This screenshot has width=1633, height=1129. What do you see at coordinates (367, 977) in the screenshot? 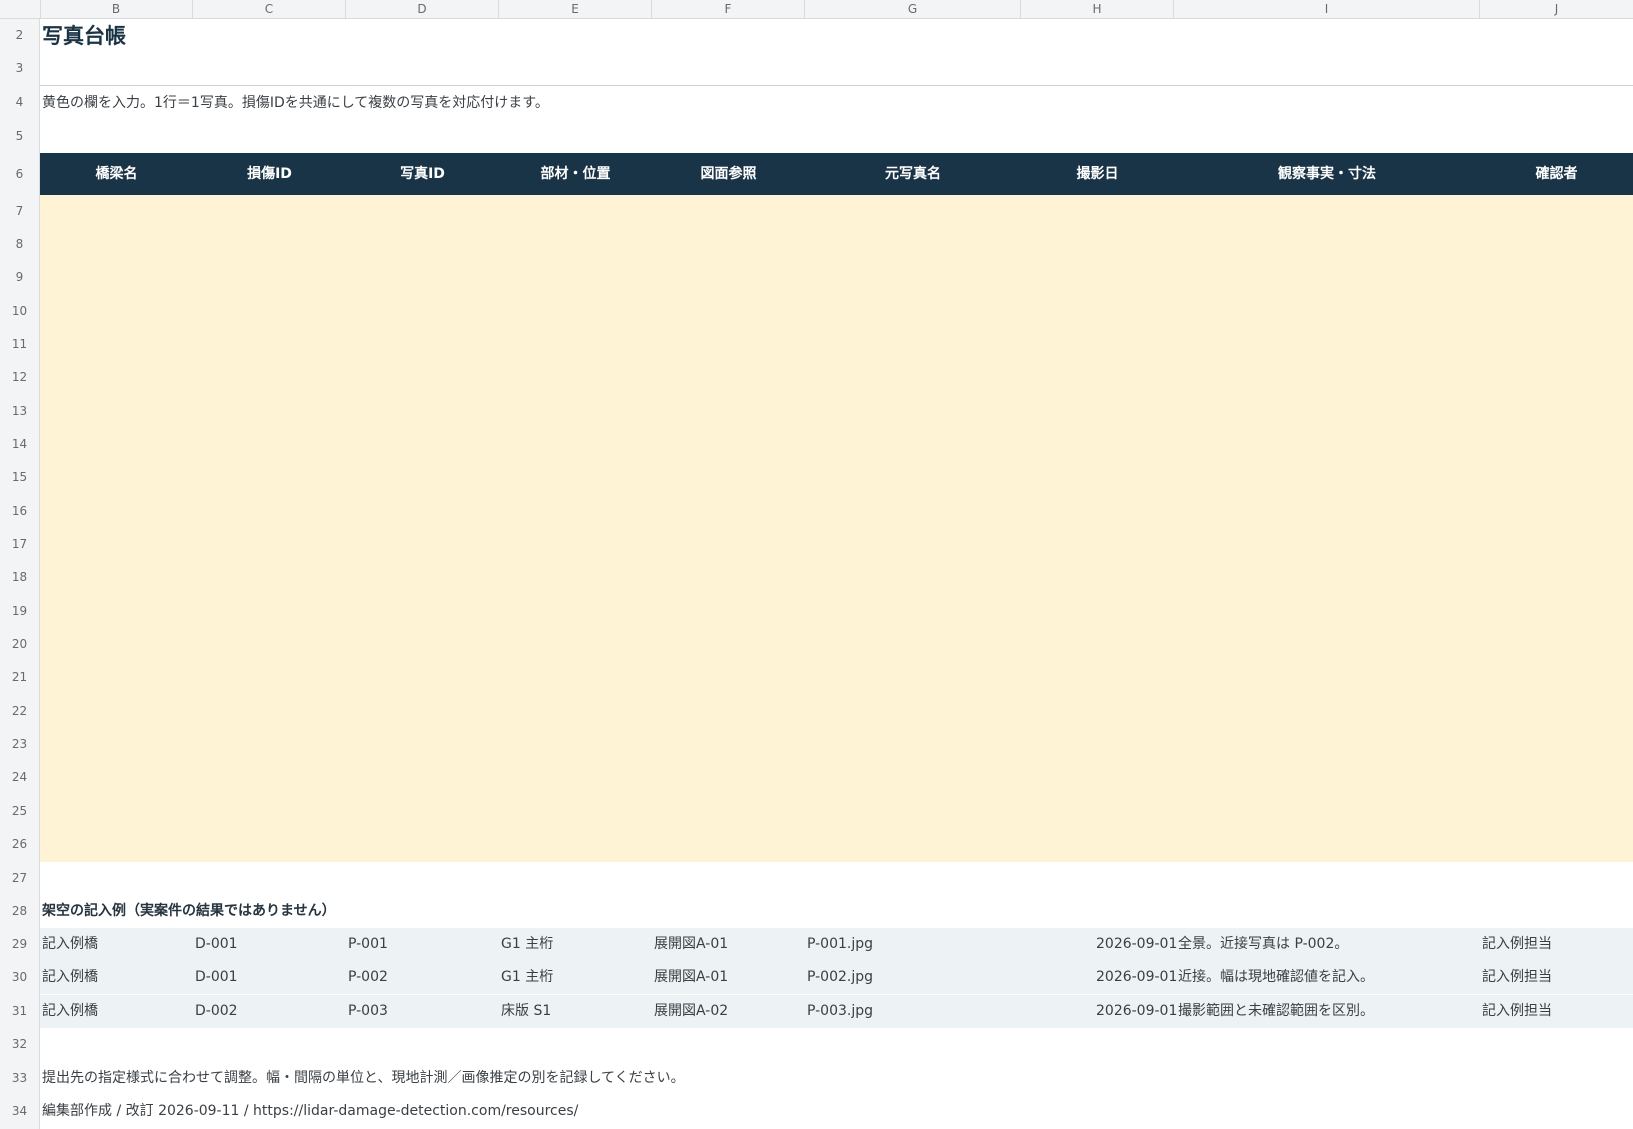
I see `cell-photo-id: P-002` at bounding box center [367, 977].